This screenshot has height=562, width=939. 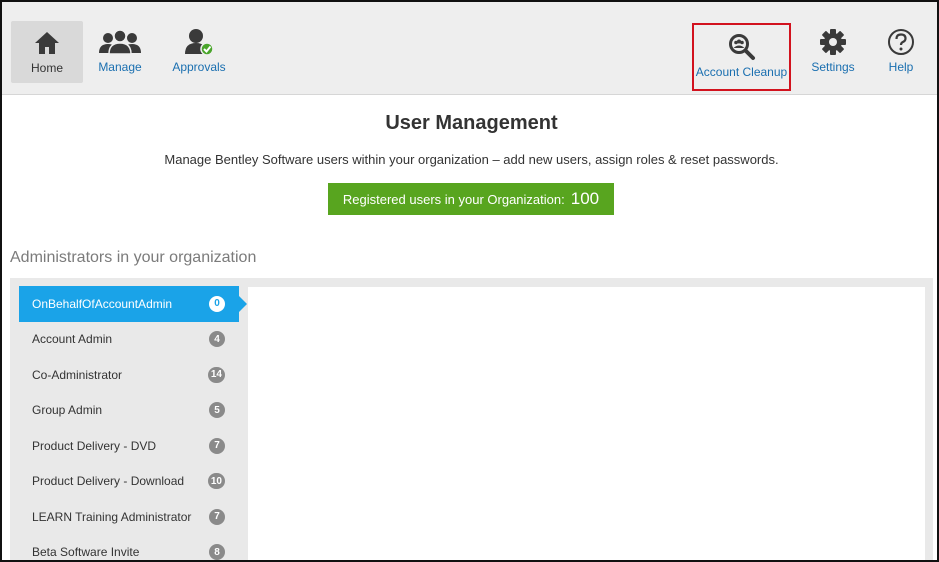 I want to click on admin-role-item: Group Admin 5, so click(x=129, y=411).